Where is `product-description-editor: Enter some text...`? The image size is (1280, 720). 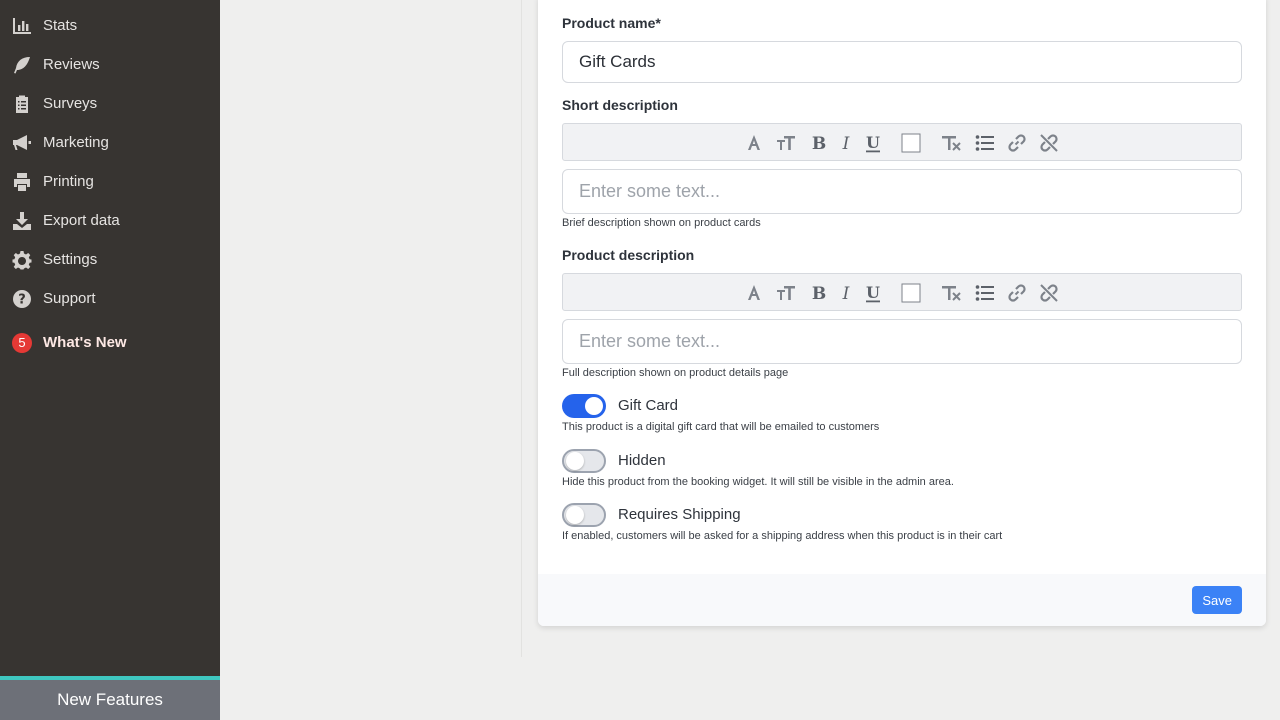
product-description-editor: Enter some text... is located at coordinates (902, 341).